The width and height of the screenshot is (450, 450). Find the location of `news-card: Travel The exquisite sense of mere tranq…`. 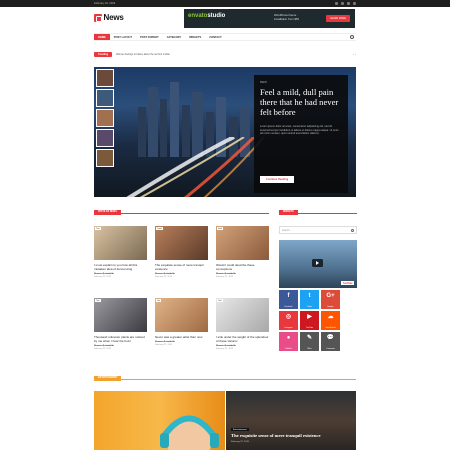

news-card: Travel The exquisite sense of mere tranq… is located at coordinates (181, 252).